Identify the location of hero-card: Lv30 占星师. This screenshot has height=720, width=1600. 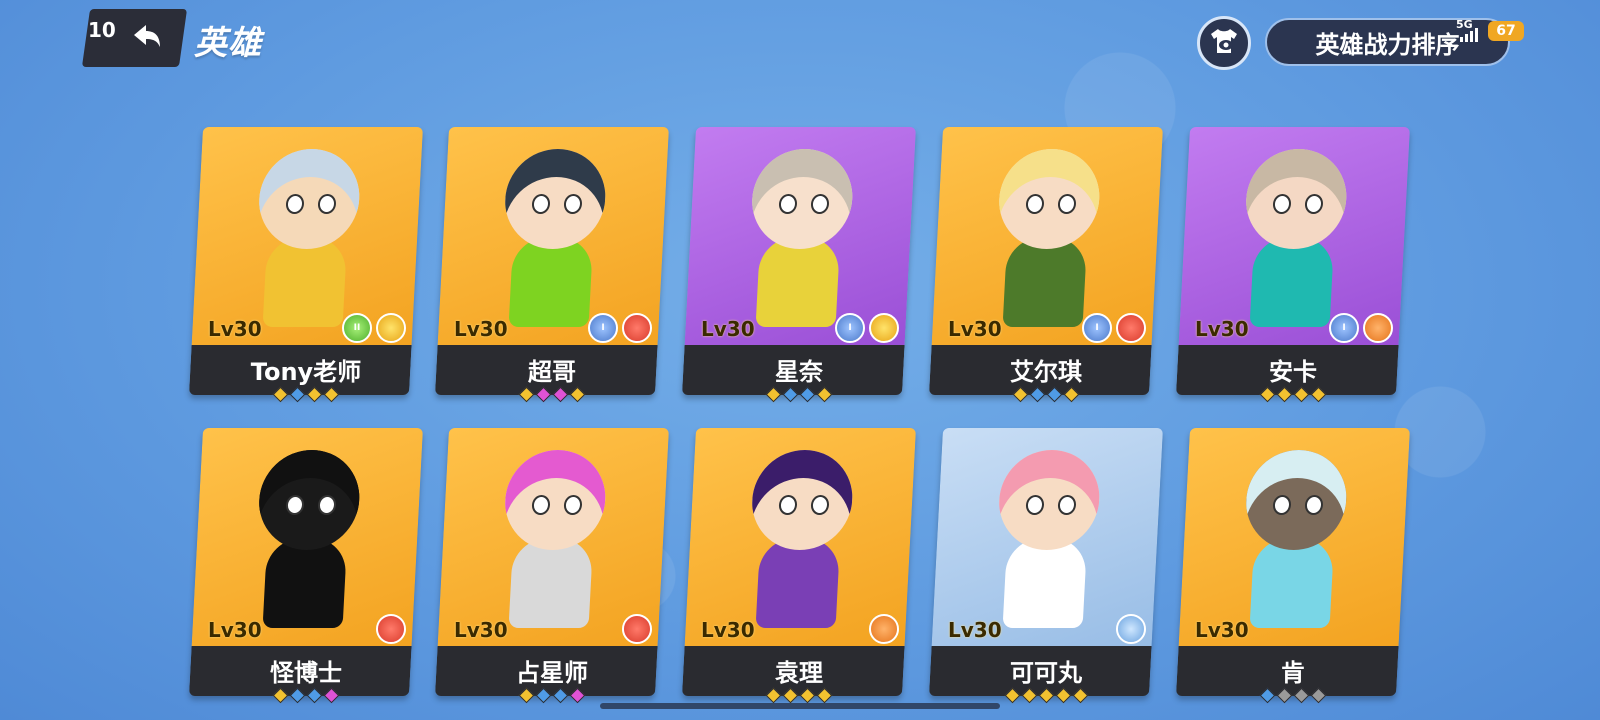
(552, 566).